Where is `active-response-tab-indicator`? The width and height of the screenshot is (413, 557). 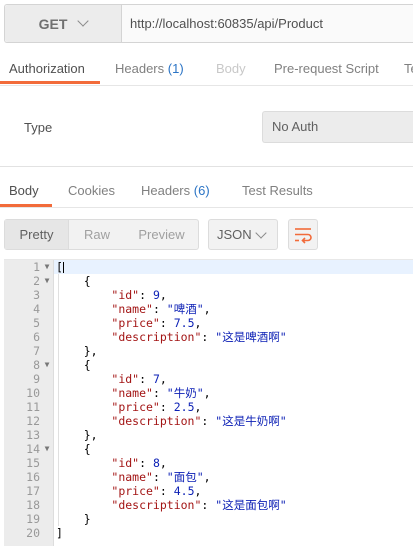 active-response-tab-indicator is located at coordinates (26, 205).